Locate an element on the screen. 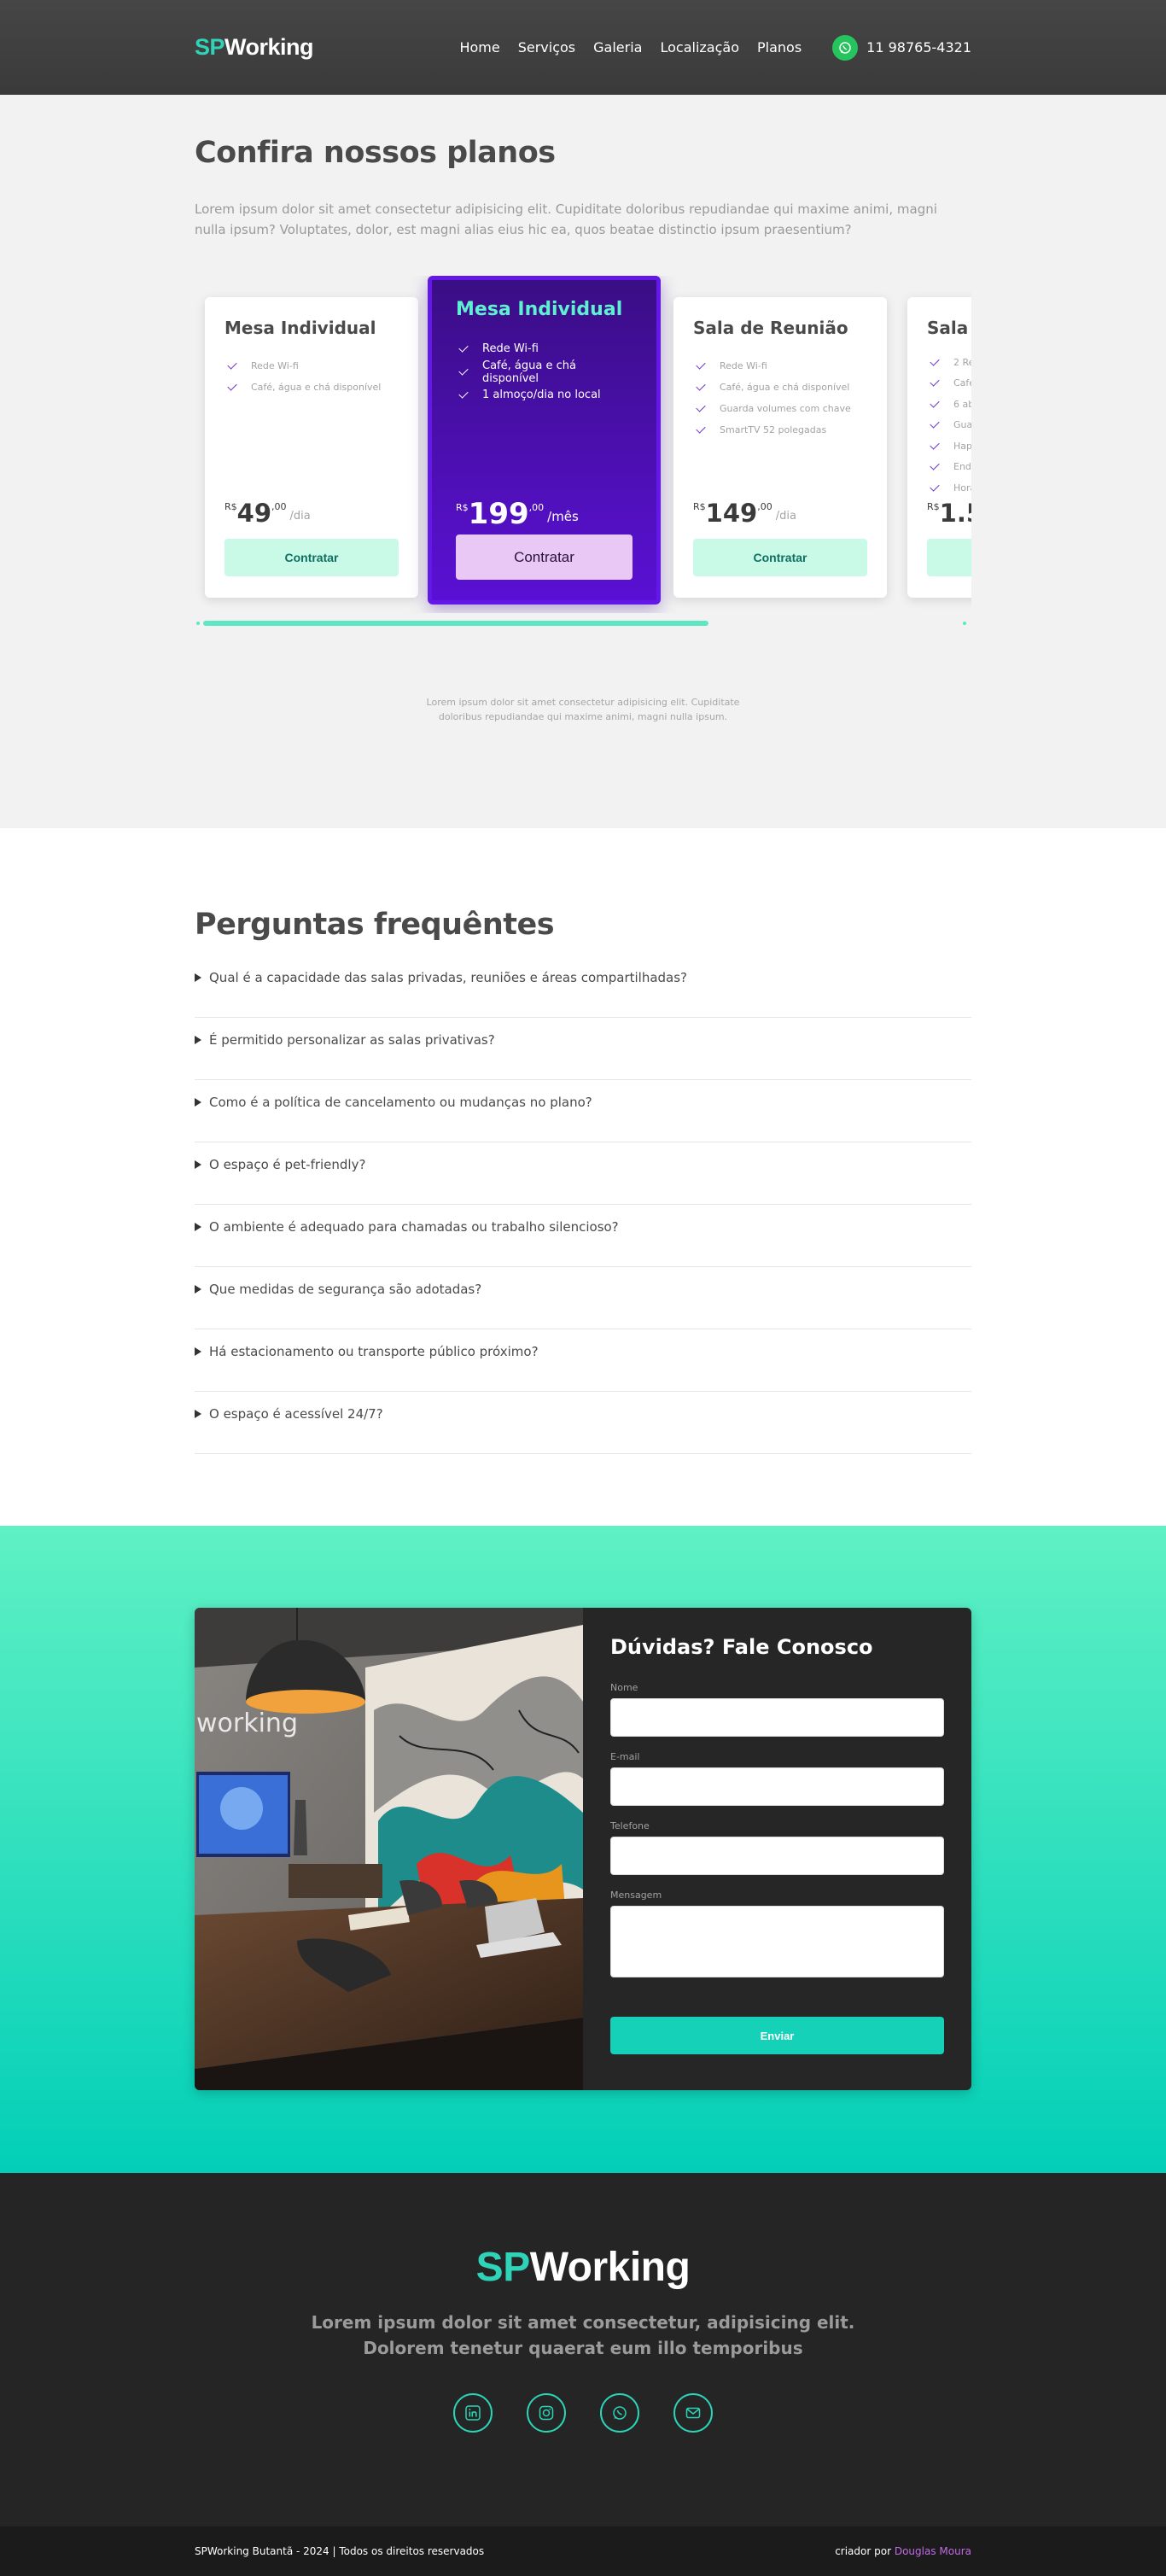 This screenshot has height=2576, width=1166. plan-feature: Horá is located at coordinates (949, 488).